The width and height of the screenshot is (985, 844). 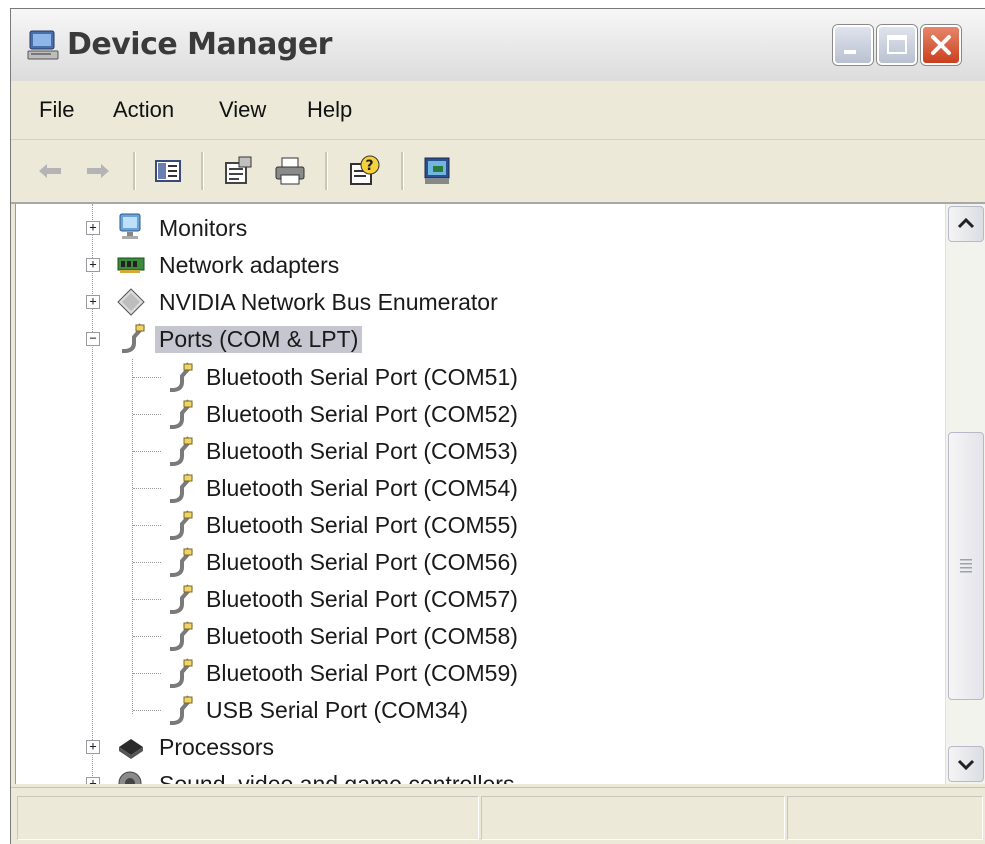 I want to click on tree-item-label: USB Serial Port (COM34), so click(x=337, y=710).